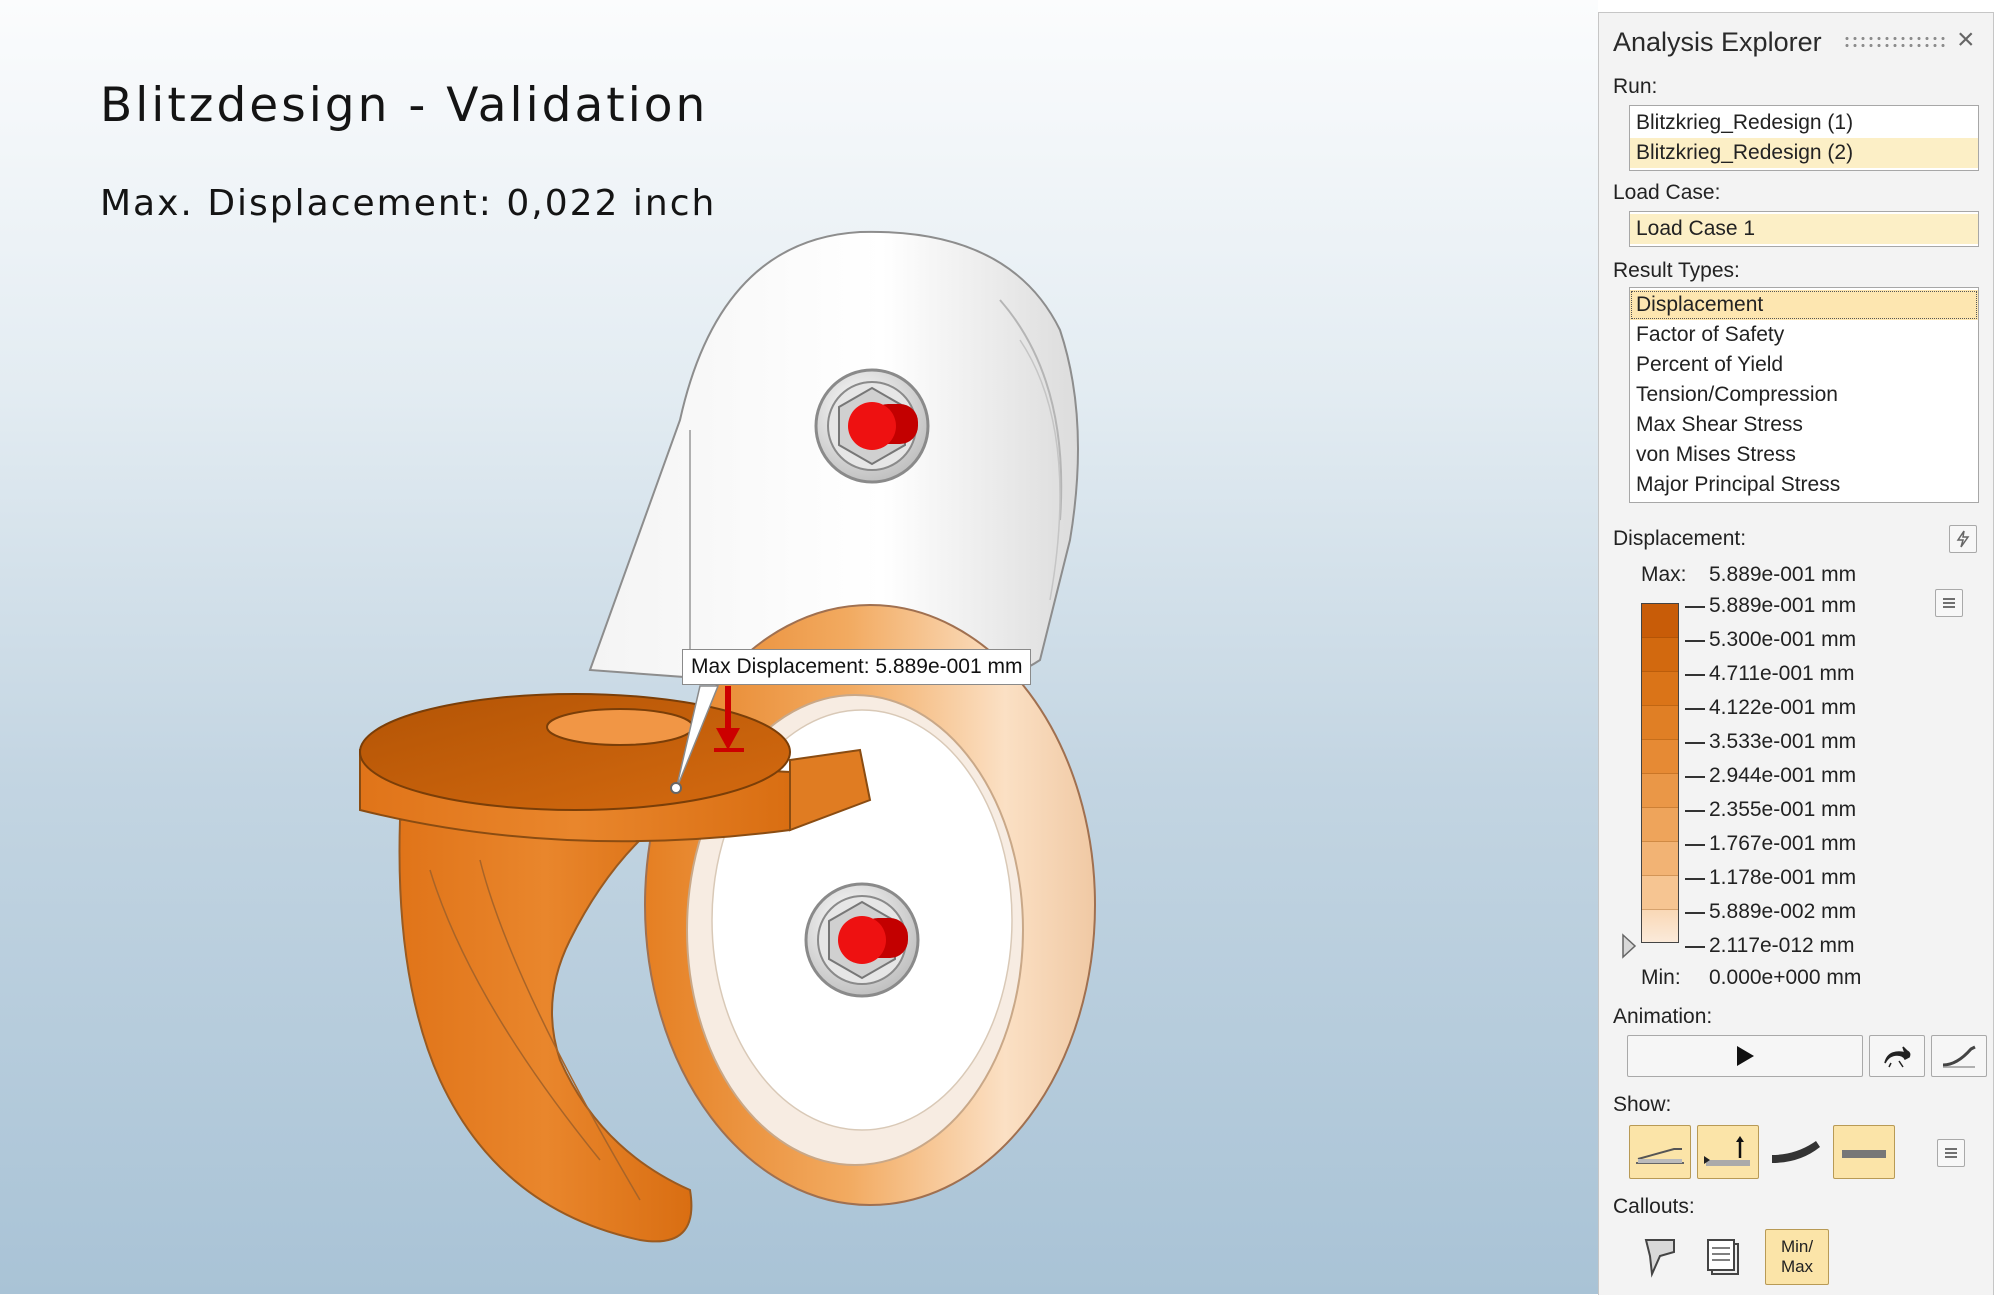  Describe the element at coordinates (1783, 809) in the screenshot. I see `legend-value: 2.355e-001 mm` at that location.